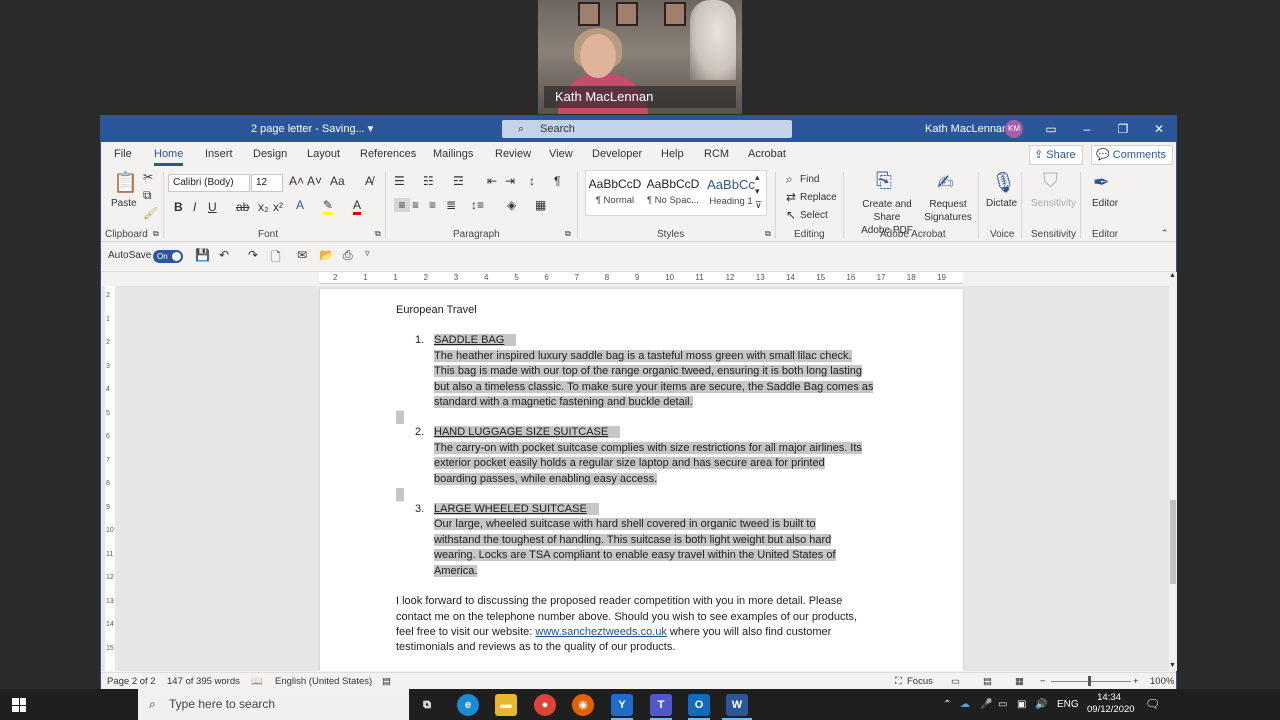  Describe the element at coordinates (622, 705) in the screenshot. I see `outlook-calendar-icon: Y` at that location.